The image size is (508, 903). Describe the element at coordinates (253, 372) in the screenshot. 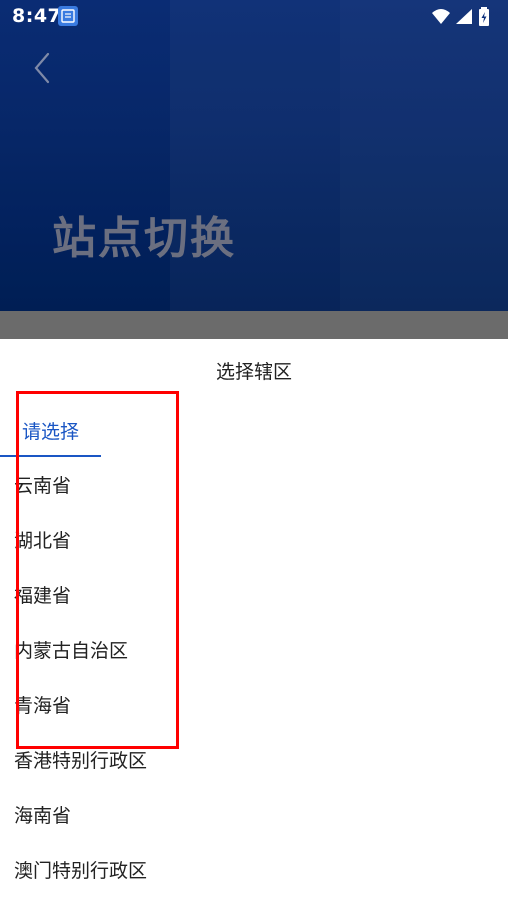

I see `sheet-title: 选择辖区` at that location.